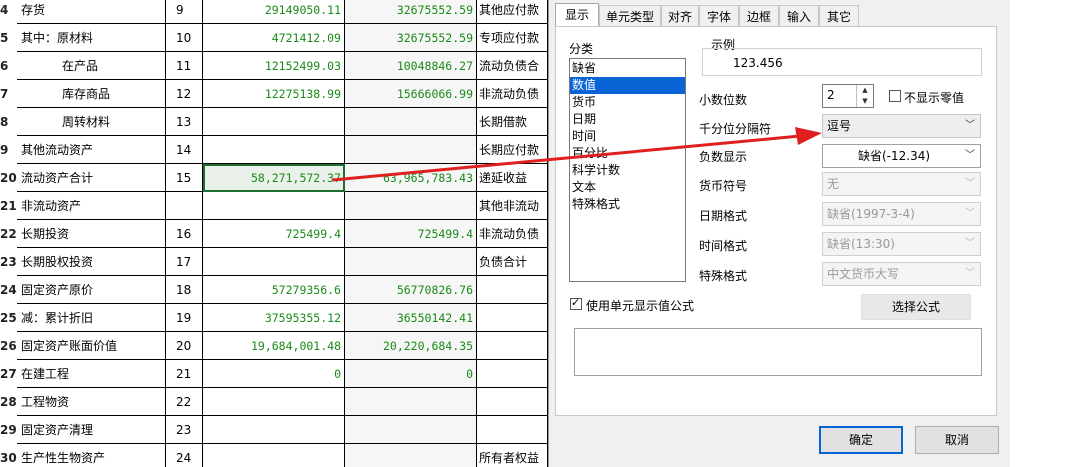 This screenshot has height=467, width=1072. I want to click on annotation-arrow, so click(577, 154).